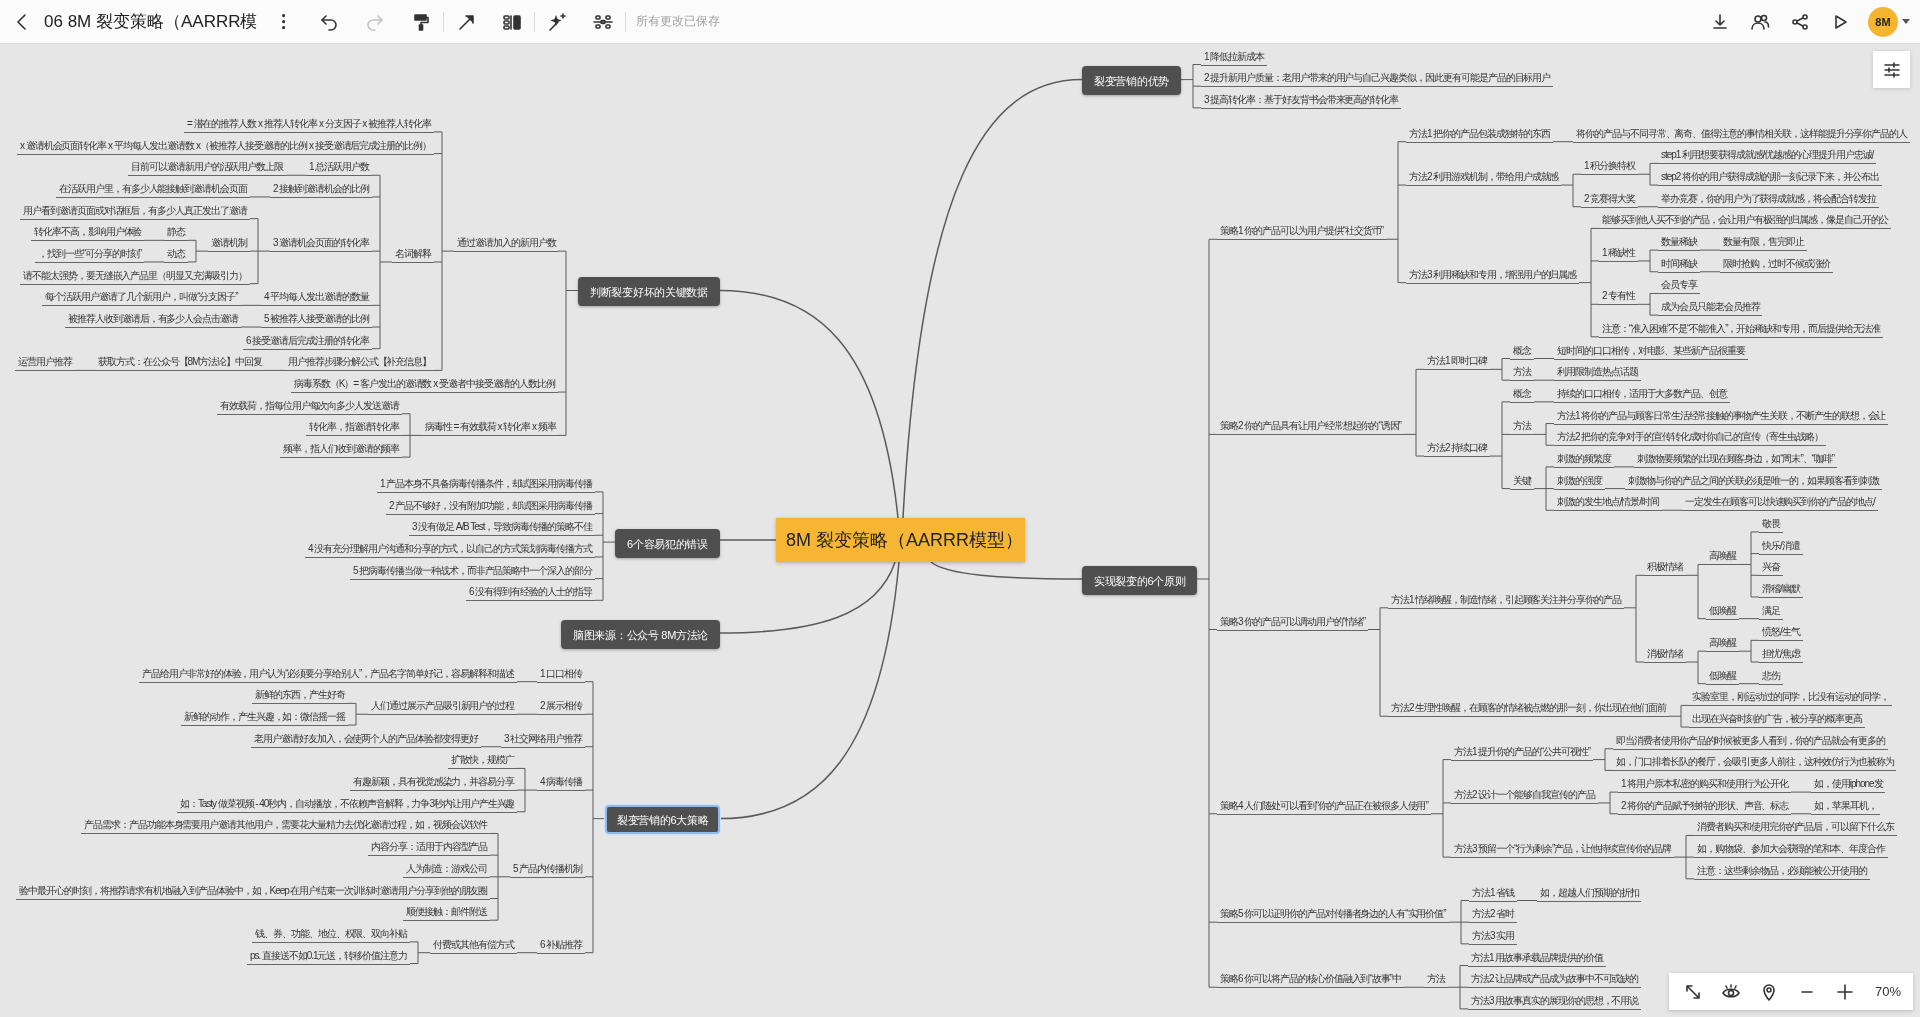 The image size is (1920, 1017). What do you see at coordinates (180, 363) in the screenshot?
I see `subtopic: 获取方式：在公众号【8M方法论】中回复` at bounding box center [180, 363].